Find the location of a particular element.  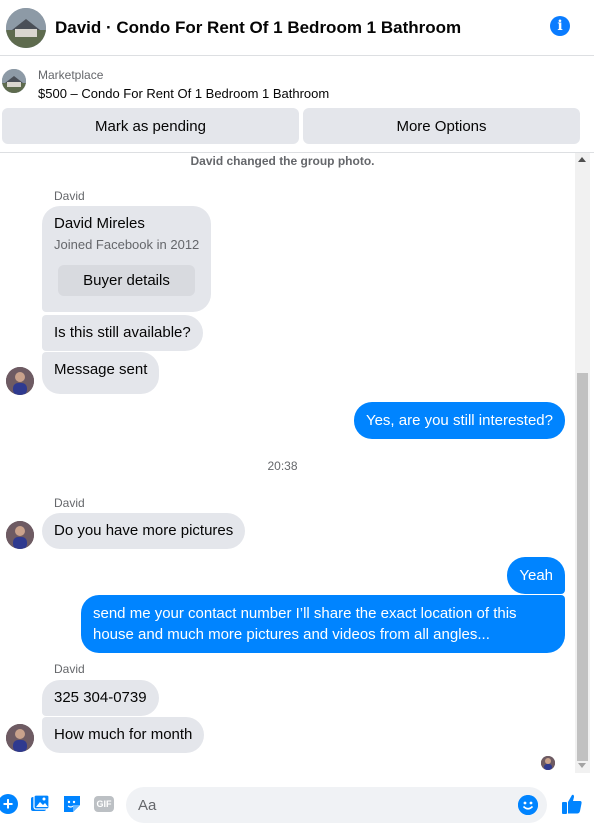

listing-thumbnail is located at coordinates (14, 81).